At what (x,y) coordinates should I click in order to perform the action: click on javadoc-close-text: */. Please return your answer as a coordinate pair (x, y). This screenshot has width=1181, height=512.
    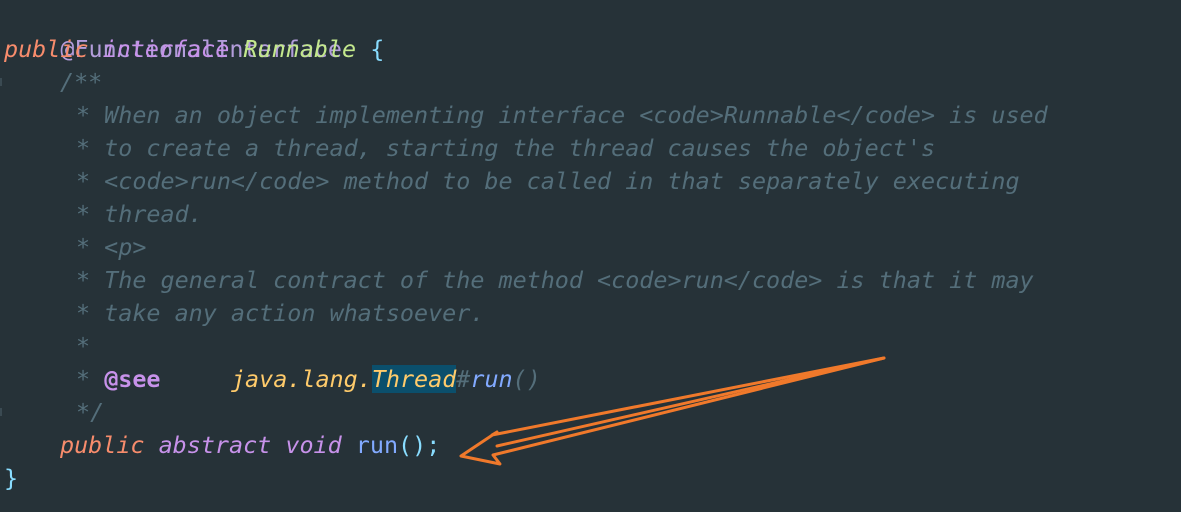
    Looking at the image, I should click on (90, 412).